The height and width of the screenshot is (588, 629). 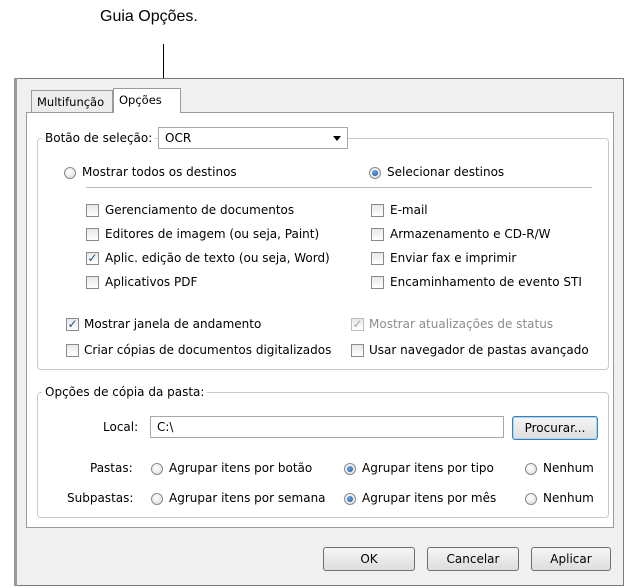 I want to click on show-status-updates-checkbox: ✓, so click(x=357, y=324).